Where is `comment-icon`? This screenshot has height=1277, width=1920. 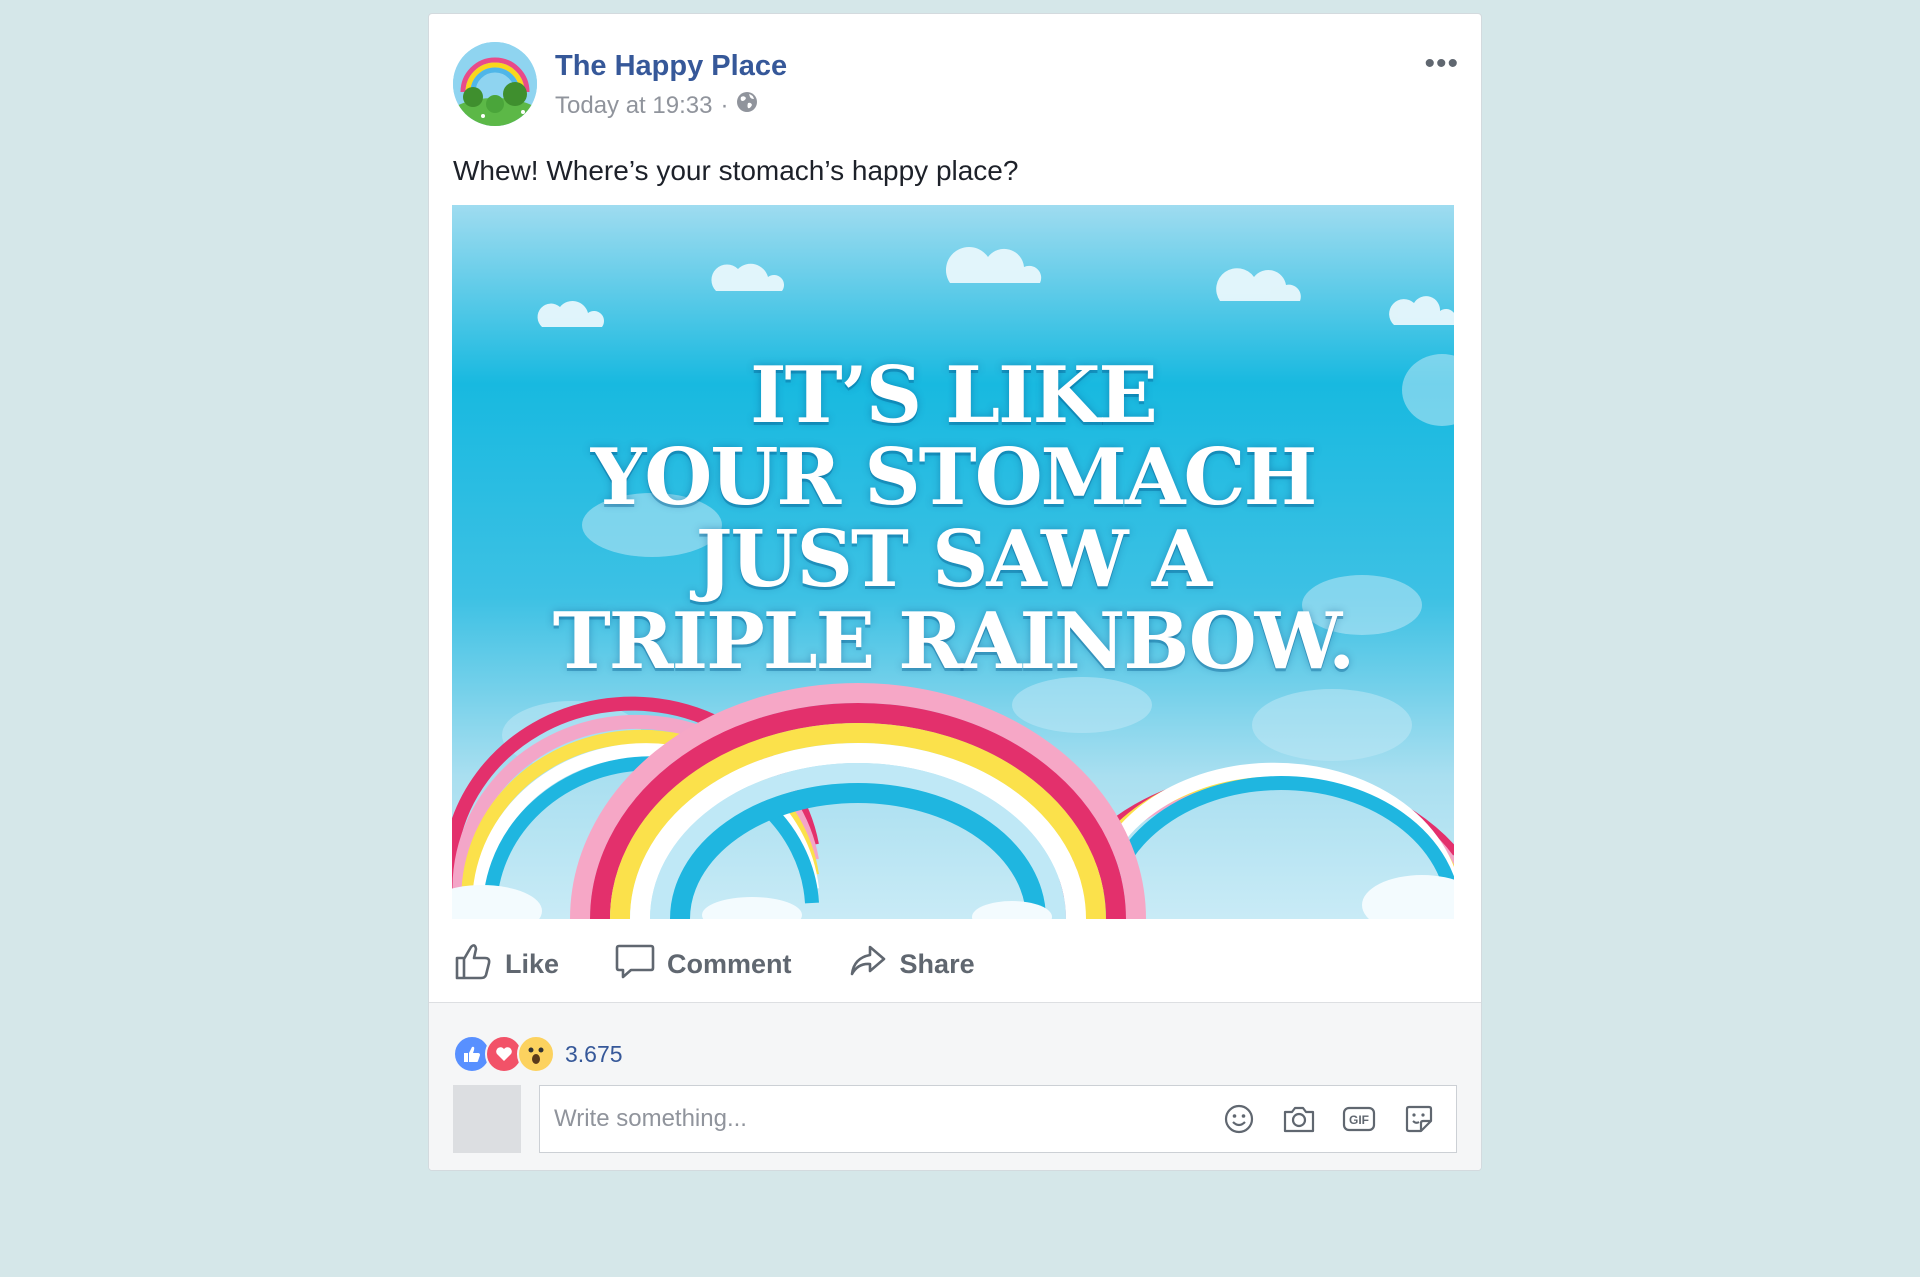 comment-icon is located at coordinates (635, 964).